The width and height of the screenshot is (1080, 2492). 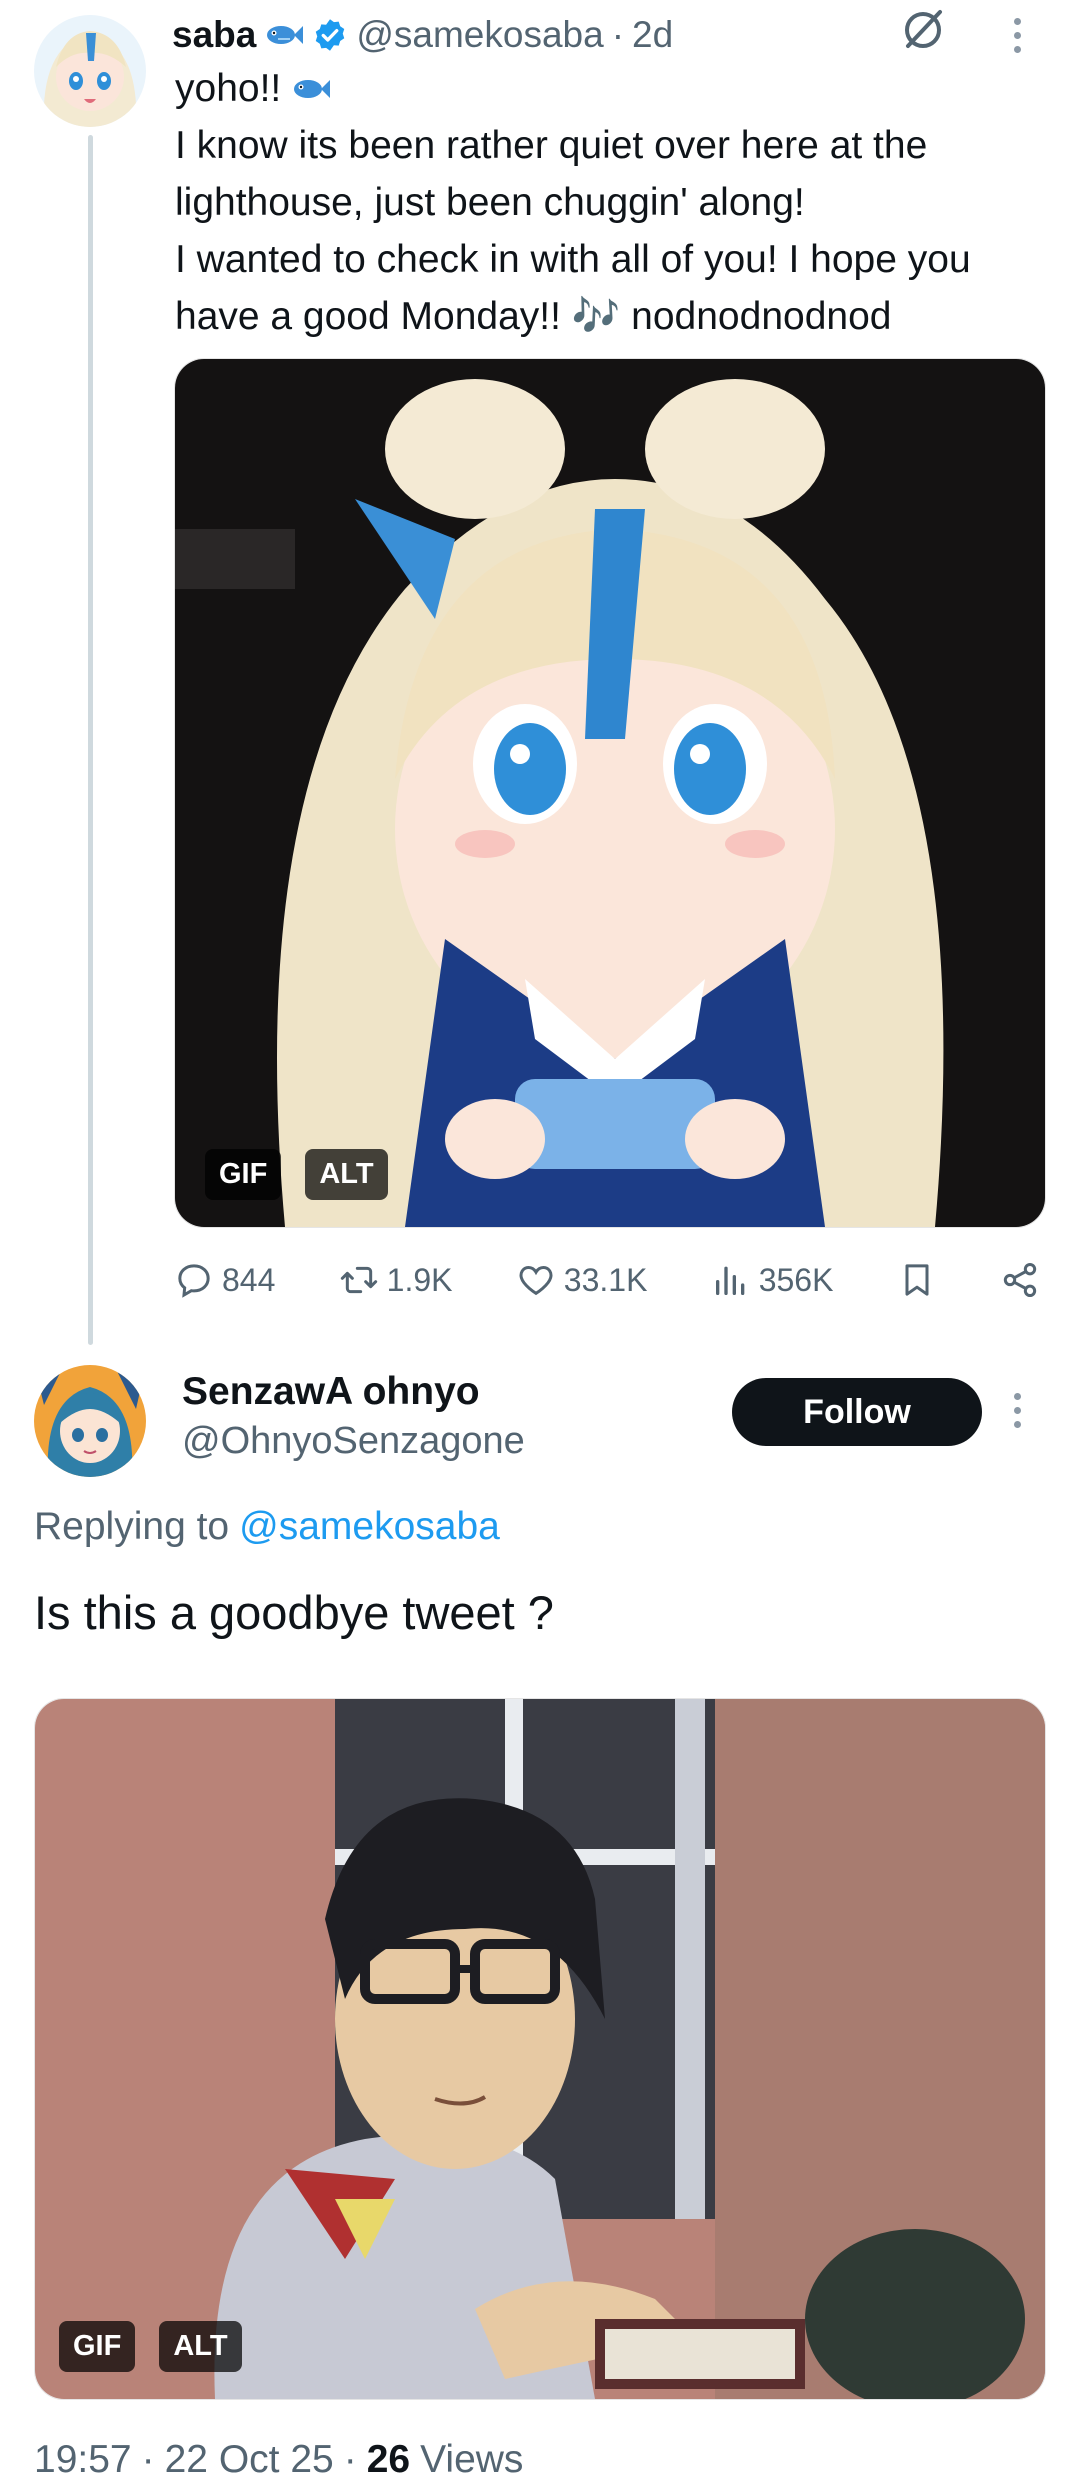 What do you see at coordinates (1017, 1410) in the screenshot?
I see `reply-more-icon` at bounding box center [1017, 1410].